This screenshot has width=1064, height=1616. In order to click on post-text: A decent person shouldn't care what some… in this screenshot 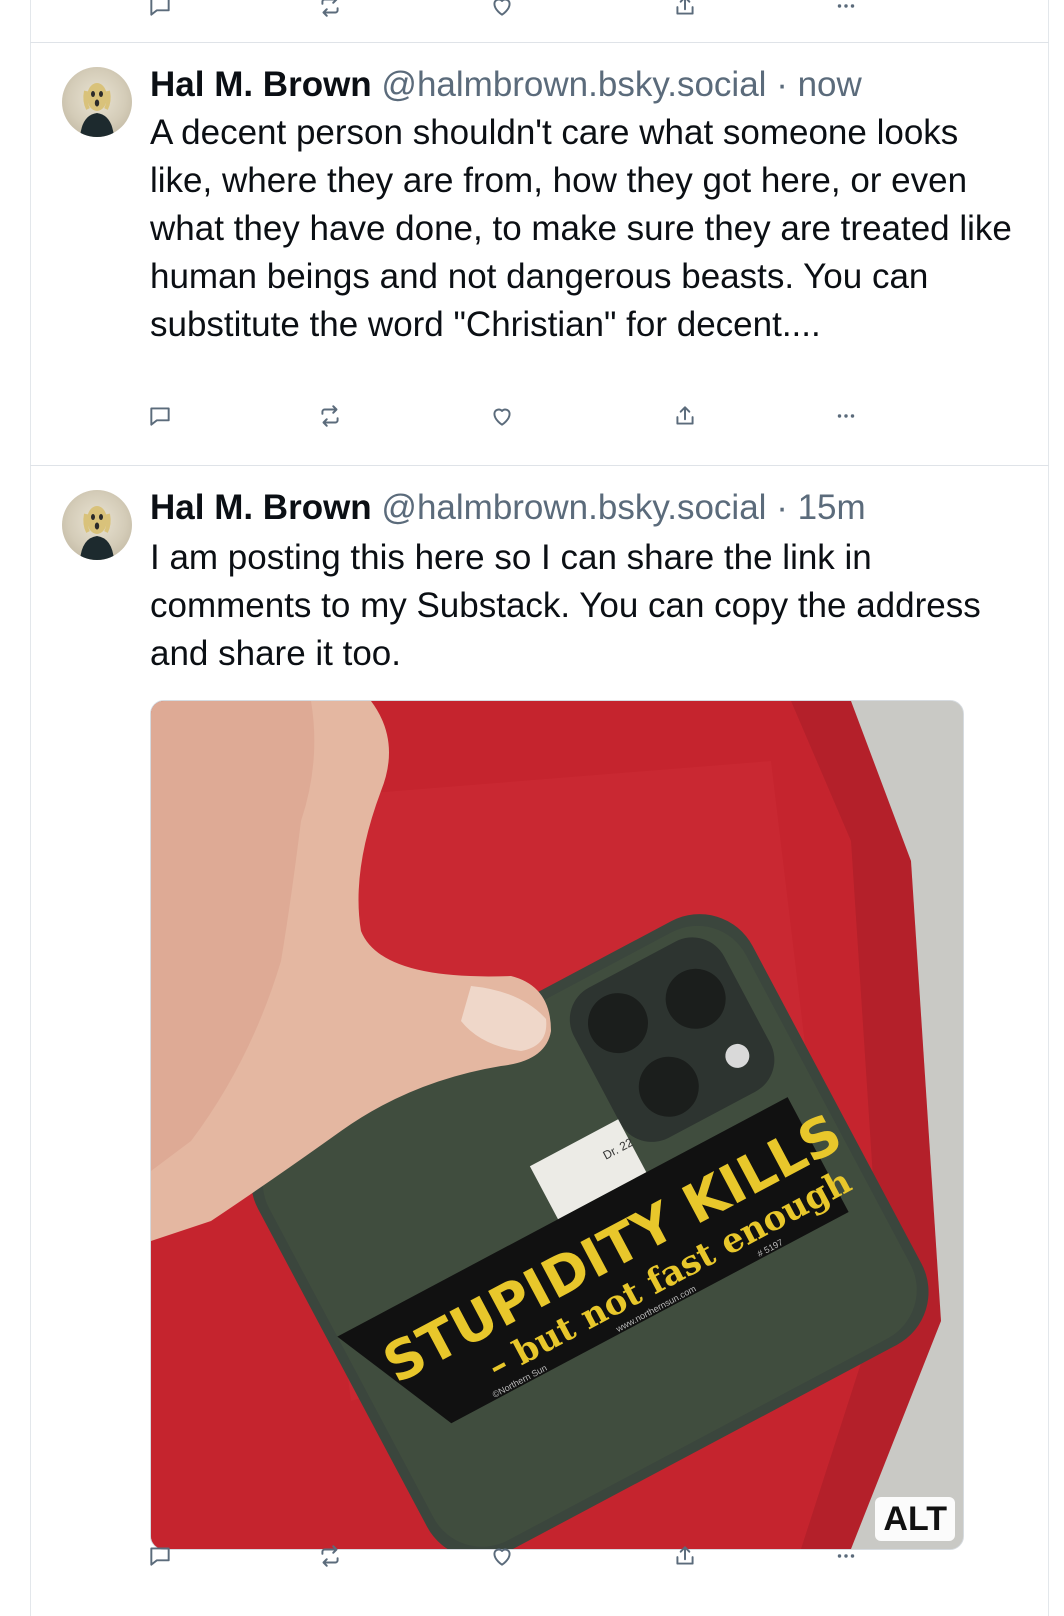, I will do `click(581, 228)`.